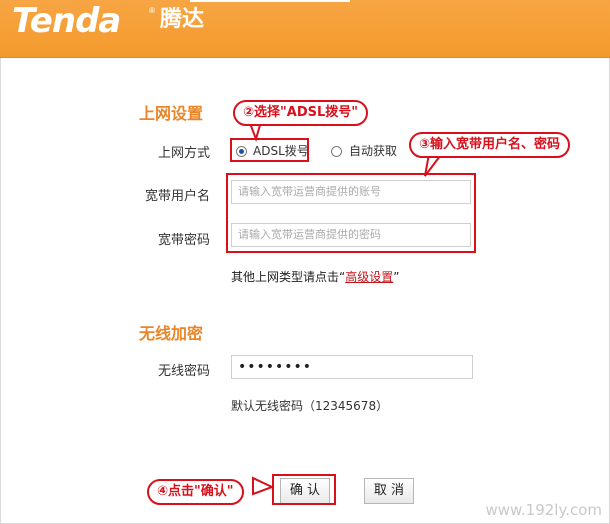 Image resolution: width=610 pixels, height=524 pixels. What do you see at coordinates (301, 113) in the screenshot?
I see `step2-callout: ②选择"ADSL拨号"` at bounding box center [301, 113].